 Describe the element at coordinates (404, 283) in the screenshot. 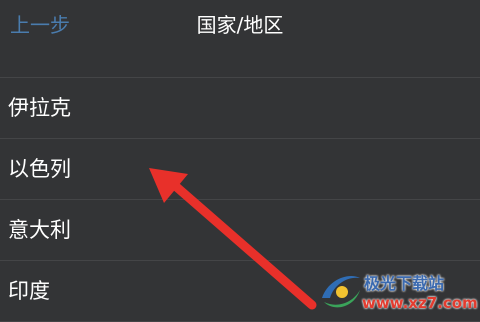

I see `watermark-brand: 极光下载站` at that location.